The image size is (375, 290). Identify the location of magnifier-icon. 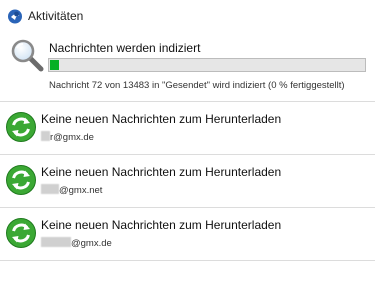
(27, 55).